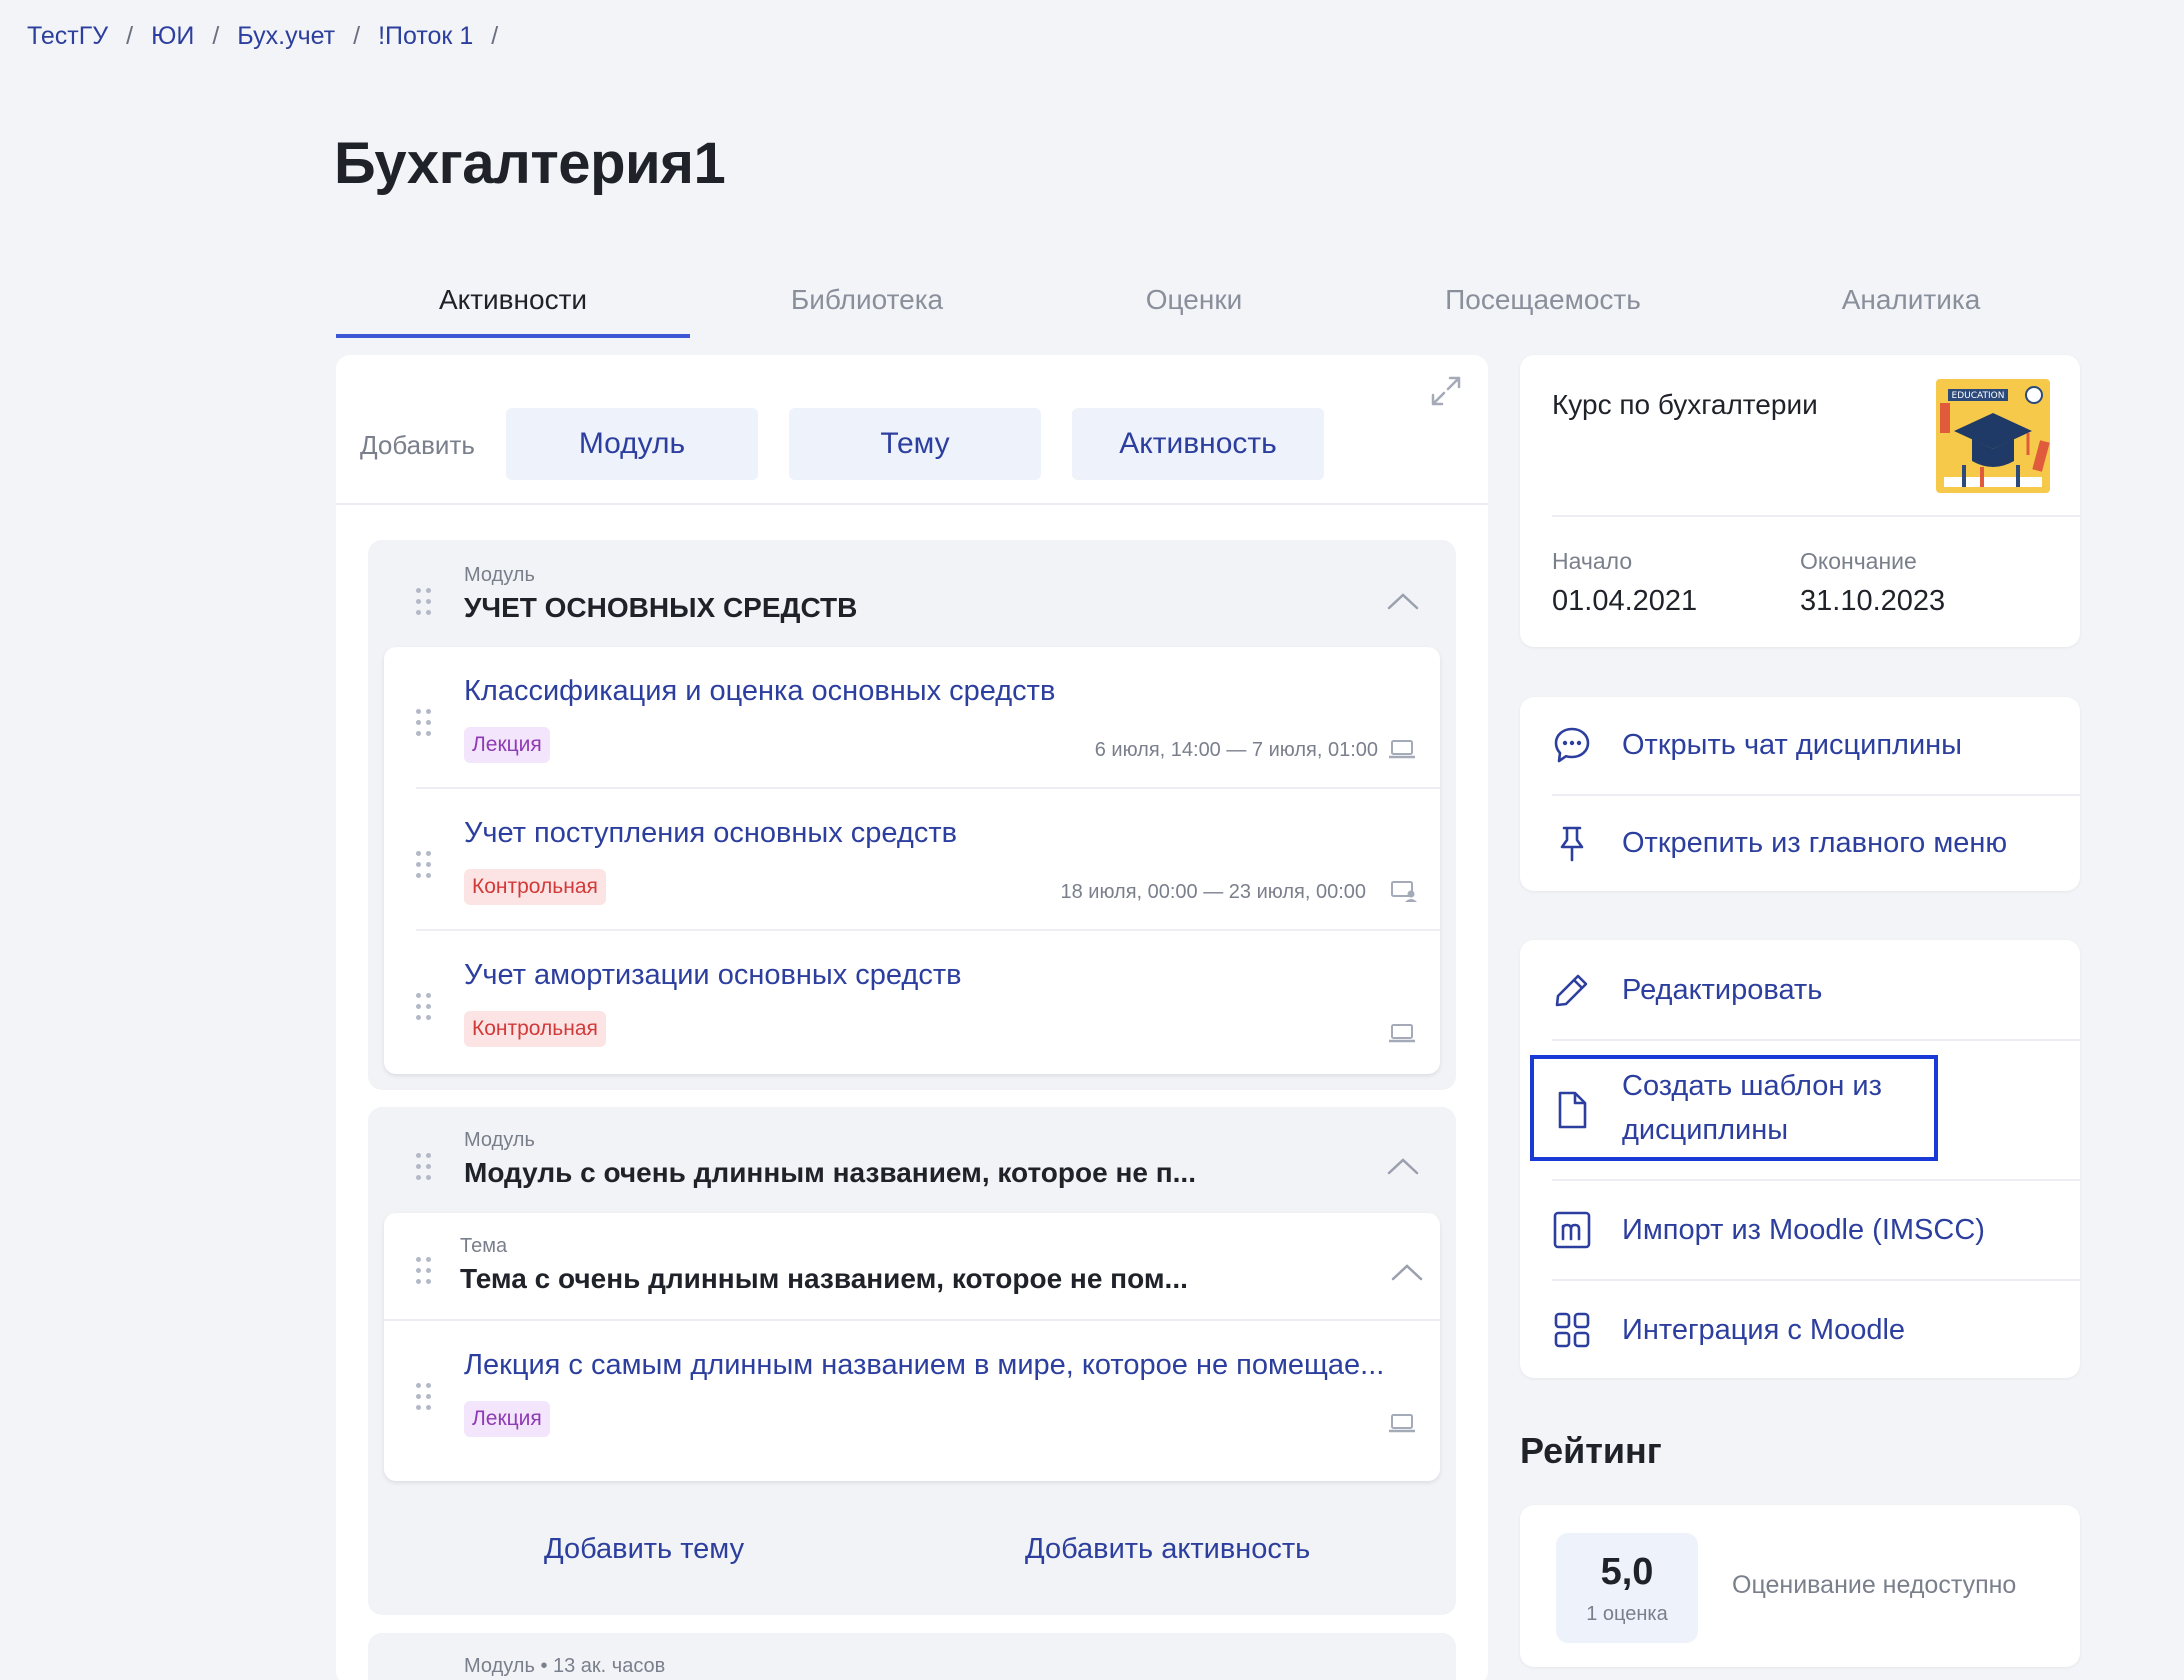 The height and width of the screenshot is (1680, 2184). I want to click on create-template-item: Создать шаблон из дисциплины, so click(1800, 1110).